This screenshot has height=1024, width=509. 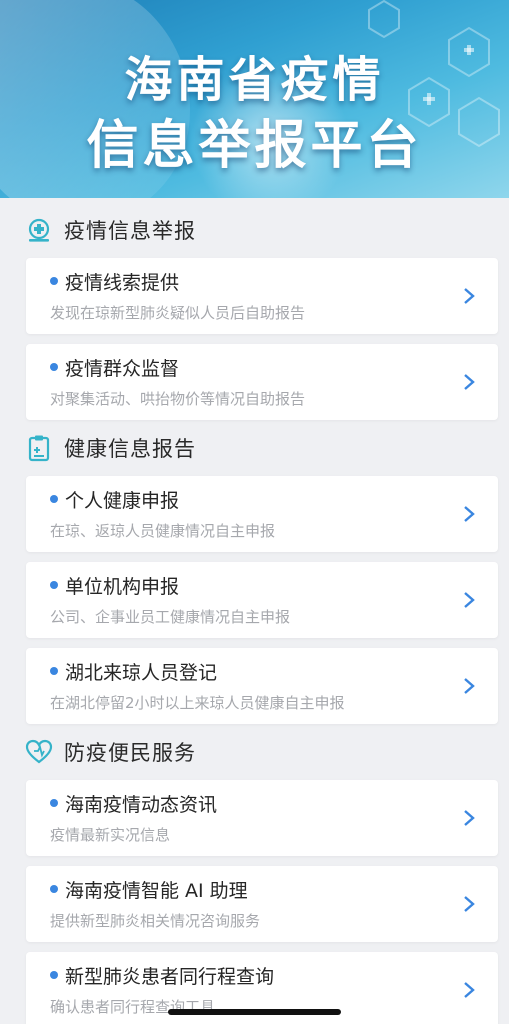 I want to click on section-header-health: 健康信息报告, so click(x=254, y=448).